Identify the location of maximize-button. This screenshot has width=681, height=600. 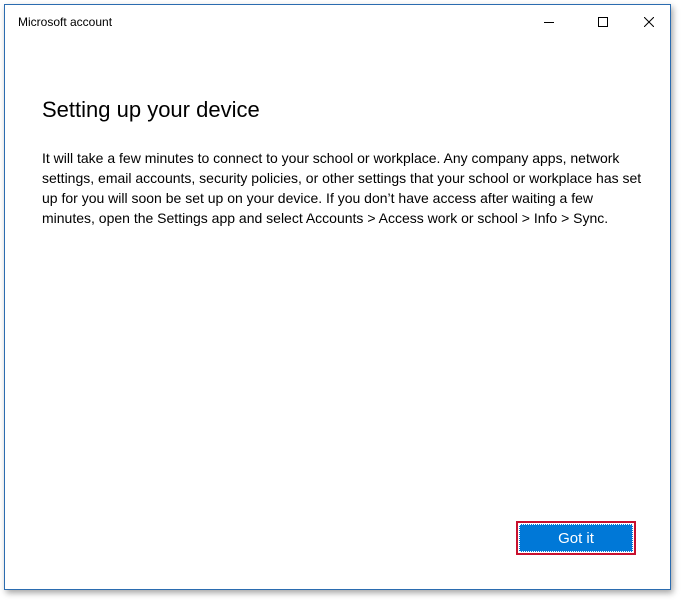
(603, 22).